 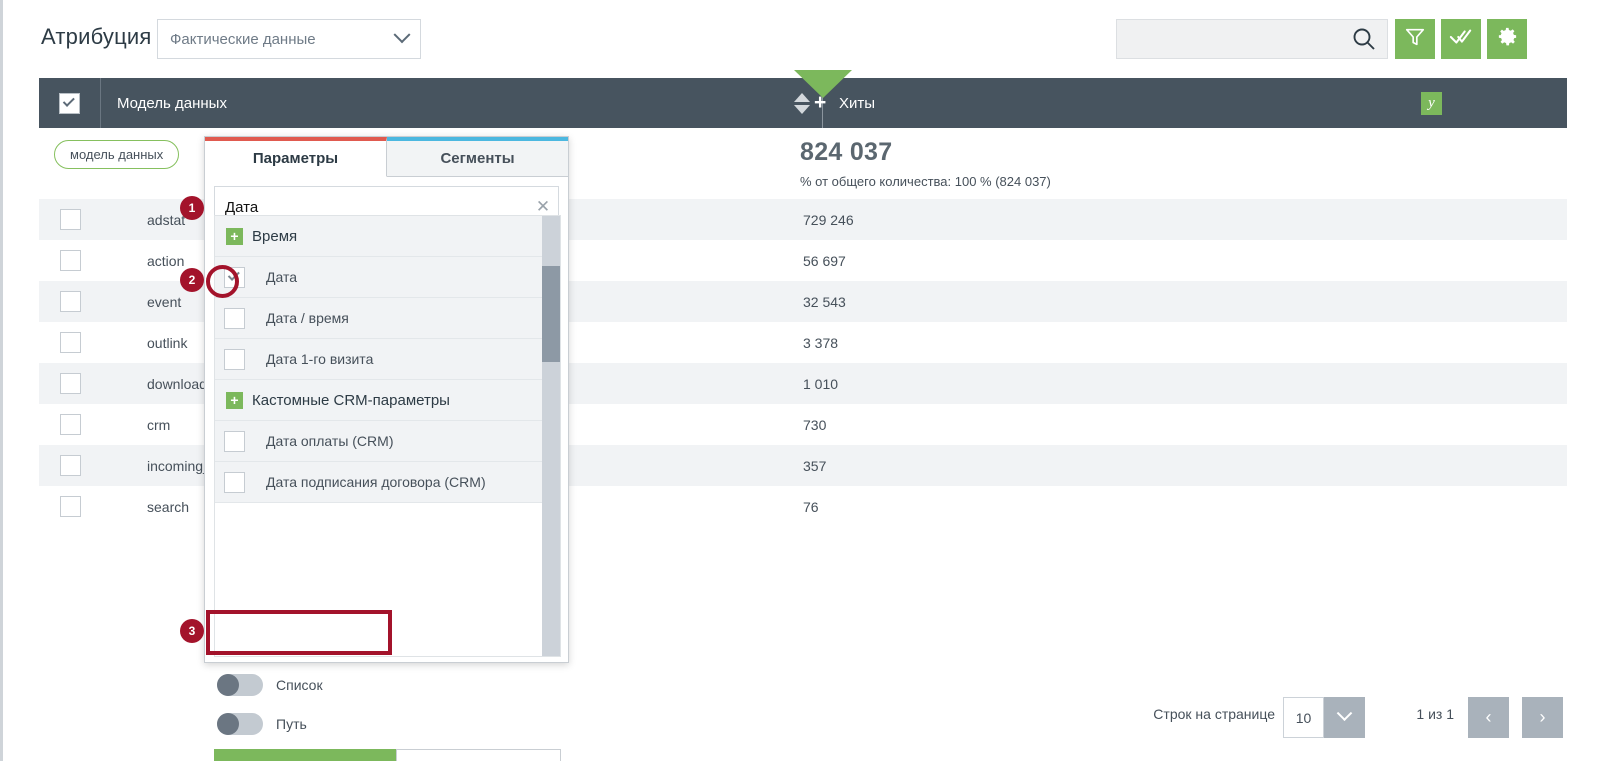 I want to click on cancel-button: Отмена, so click(x=478, y=755).